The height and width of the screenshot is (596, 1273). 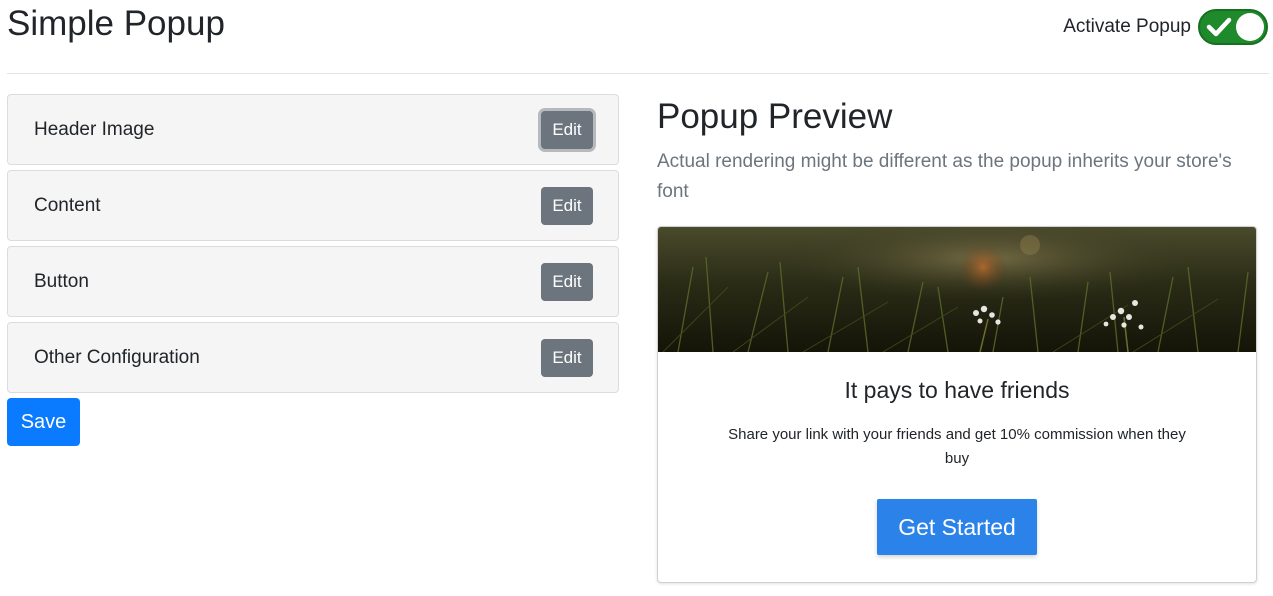 What do you see at coordinates (1219, 27) in the screenshot?
I see `check-icon` at bounding box center [1219, 27].